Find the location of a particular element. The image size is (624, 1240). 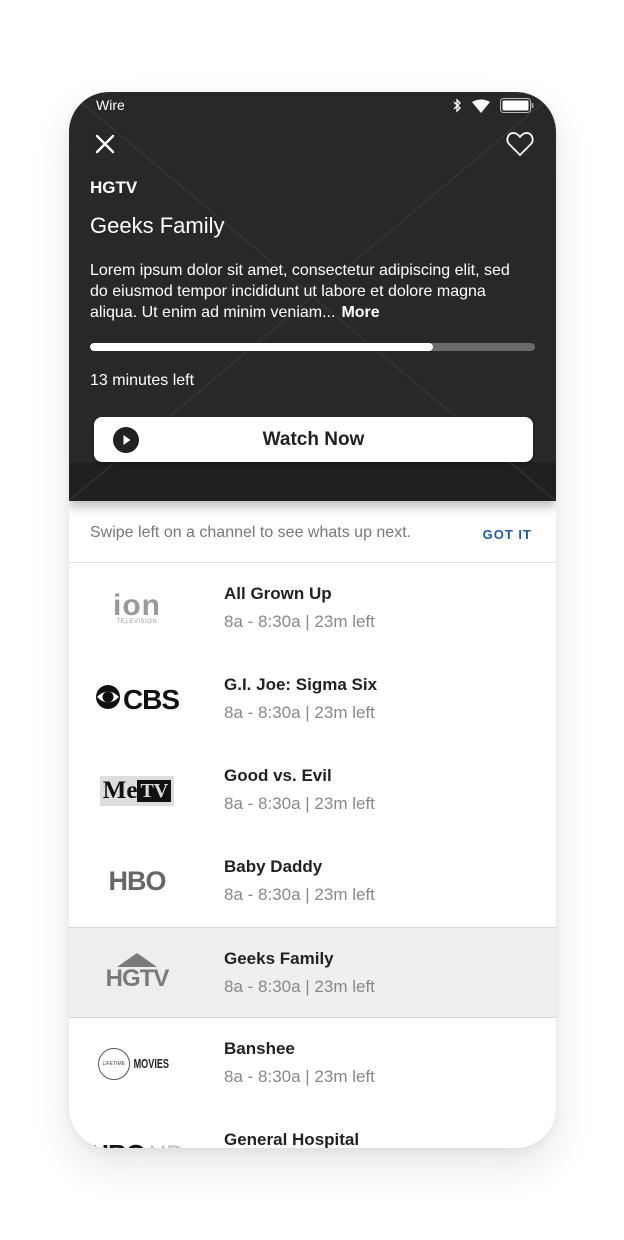

carrier-name: Wire is located at coordinates (110, 105).